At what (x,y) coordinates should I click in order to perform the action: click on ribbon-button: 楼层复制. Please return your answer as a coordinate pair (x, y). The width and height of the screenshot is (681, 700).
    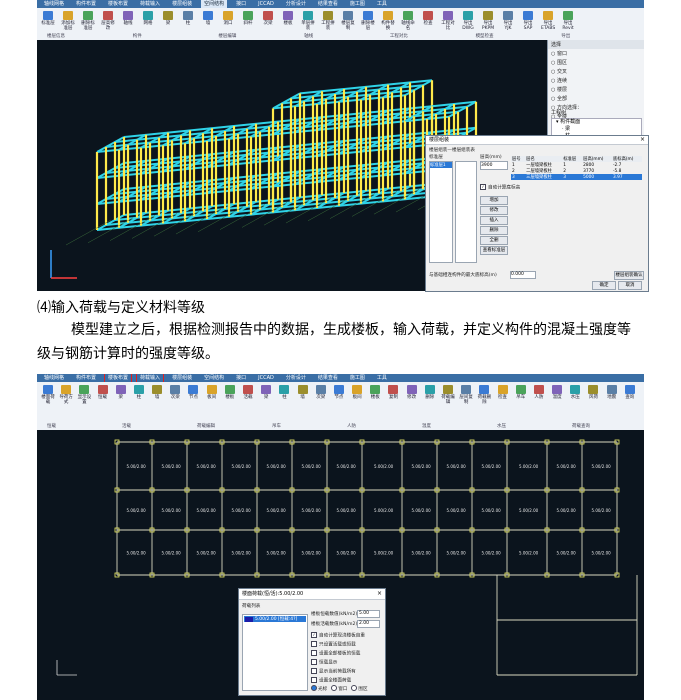
    Looking at the image, I should click on (348, 20).